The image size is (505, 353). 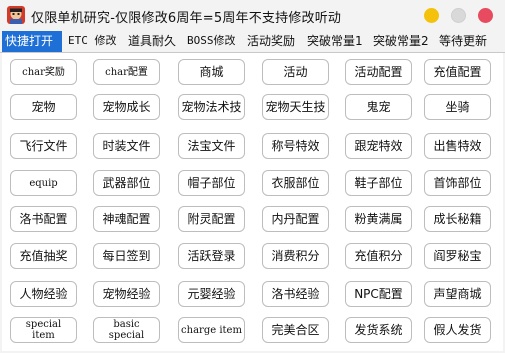 I want to click on quick-open-button-r6-c5: 充值积分, so click(x=378, y=256).